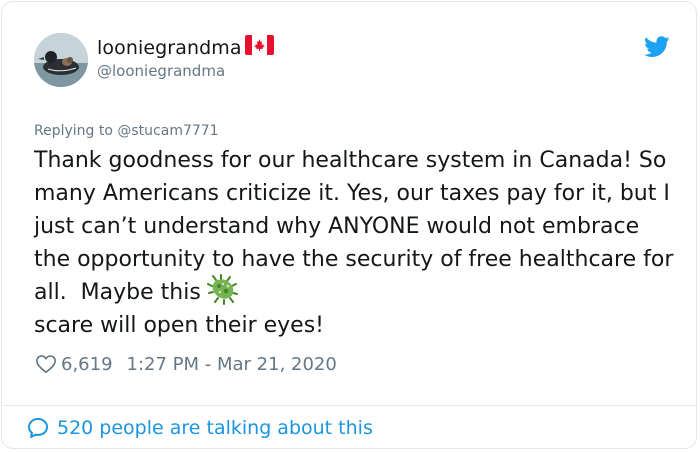  I want to click on replying-prefix: Replying to, so click(76, 131).